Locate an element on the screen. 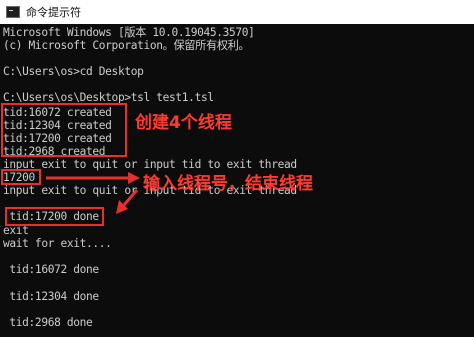  window-title: 命令提示符 is located at coordinates (53, 12).